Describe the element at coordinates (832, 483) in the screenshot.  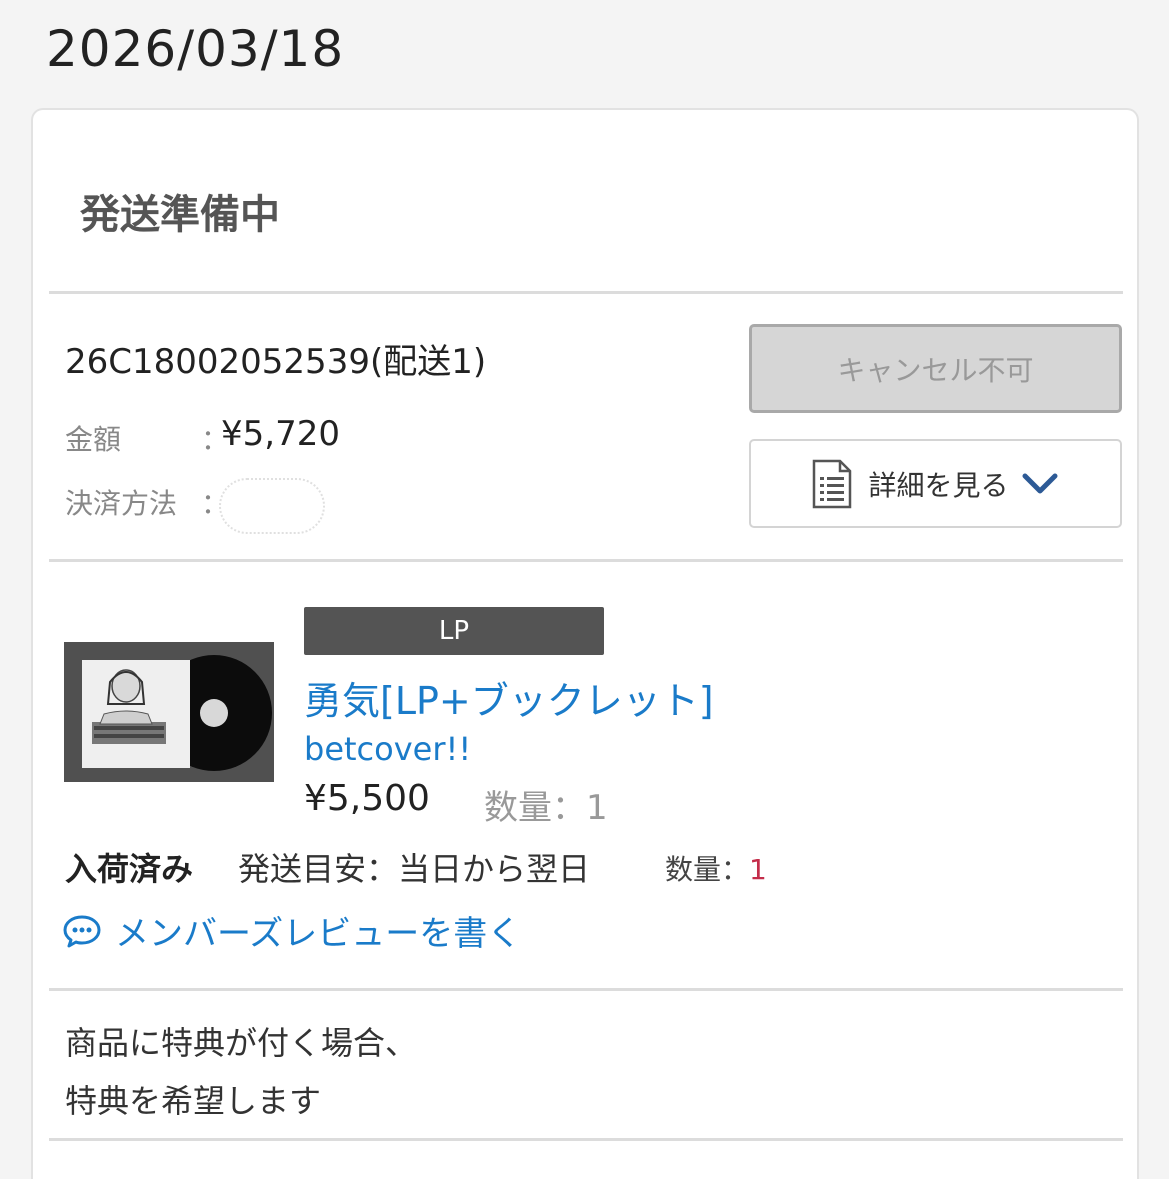
I see `document-icon` at that location.